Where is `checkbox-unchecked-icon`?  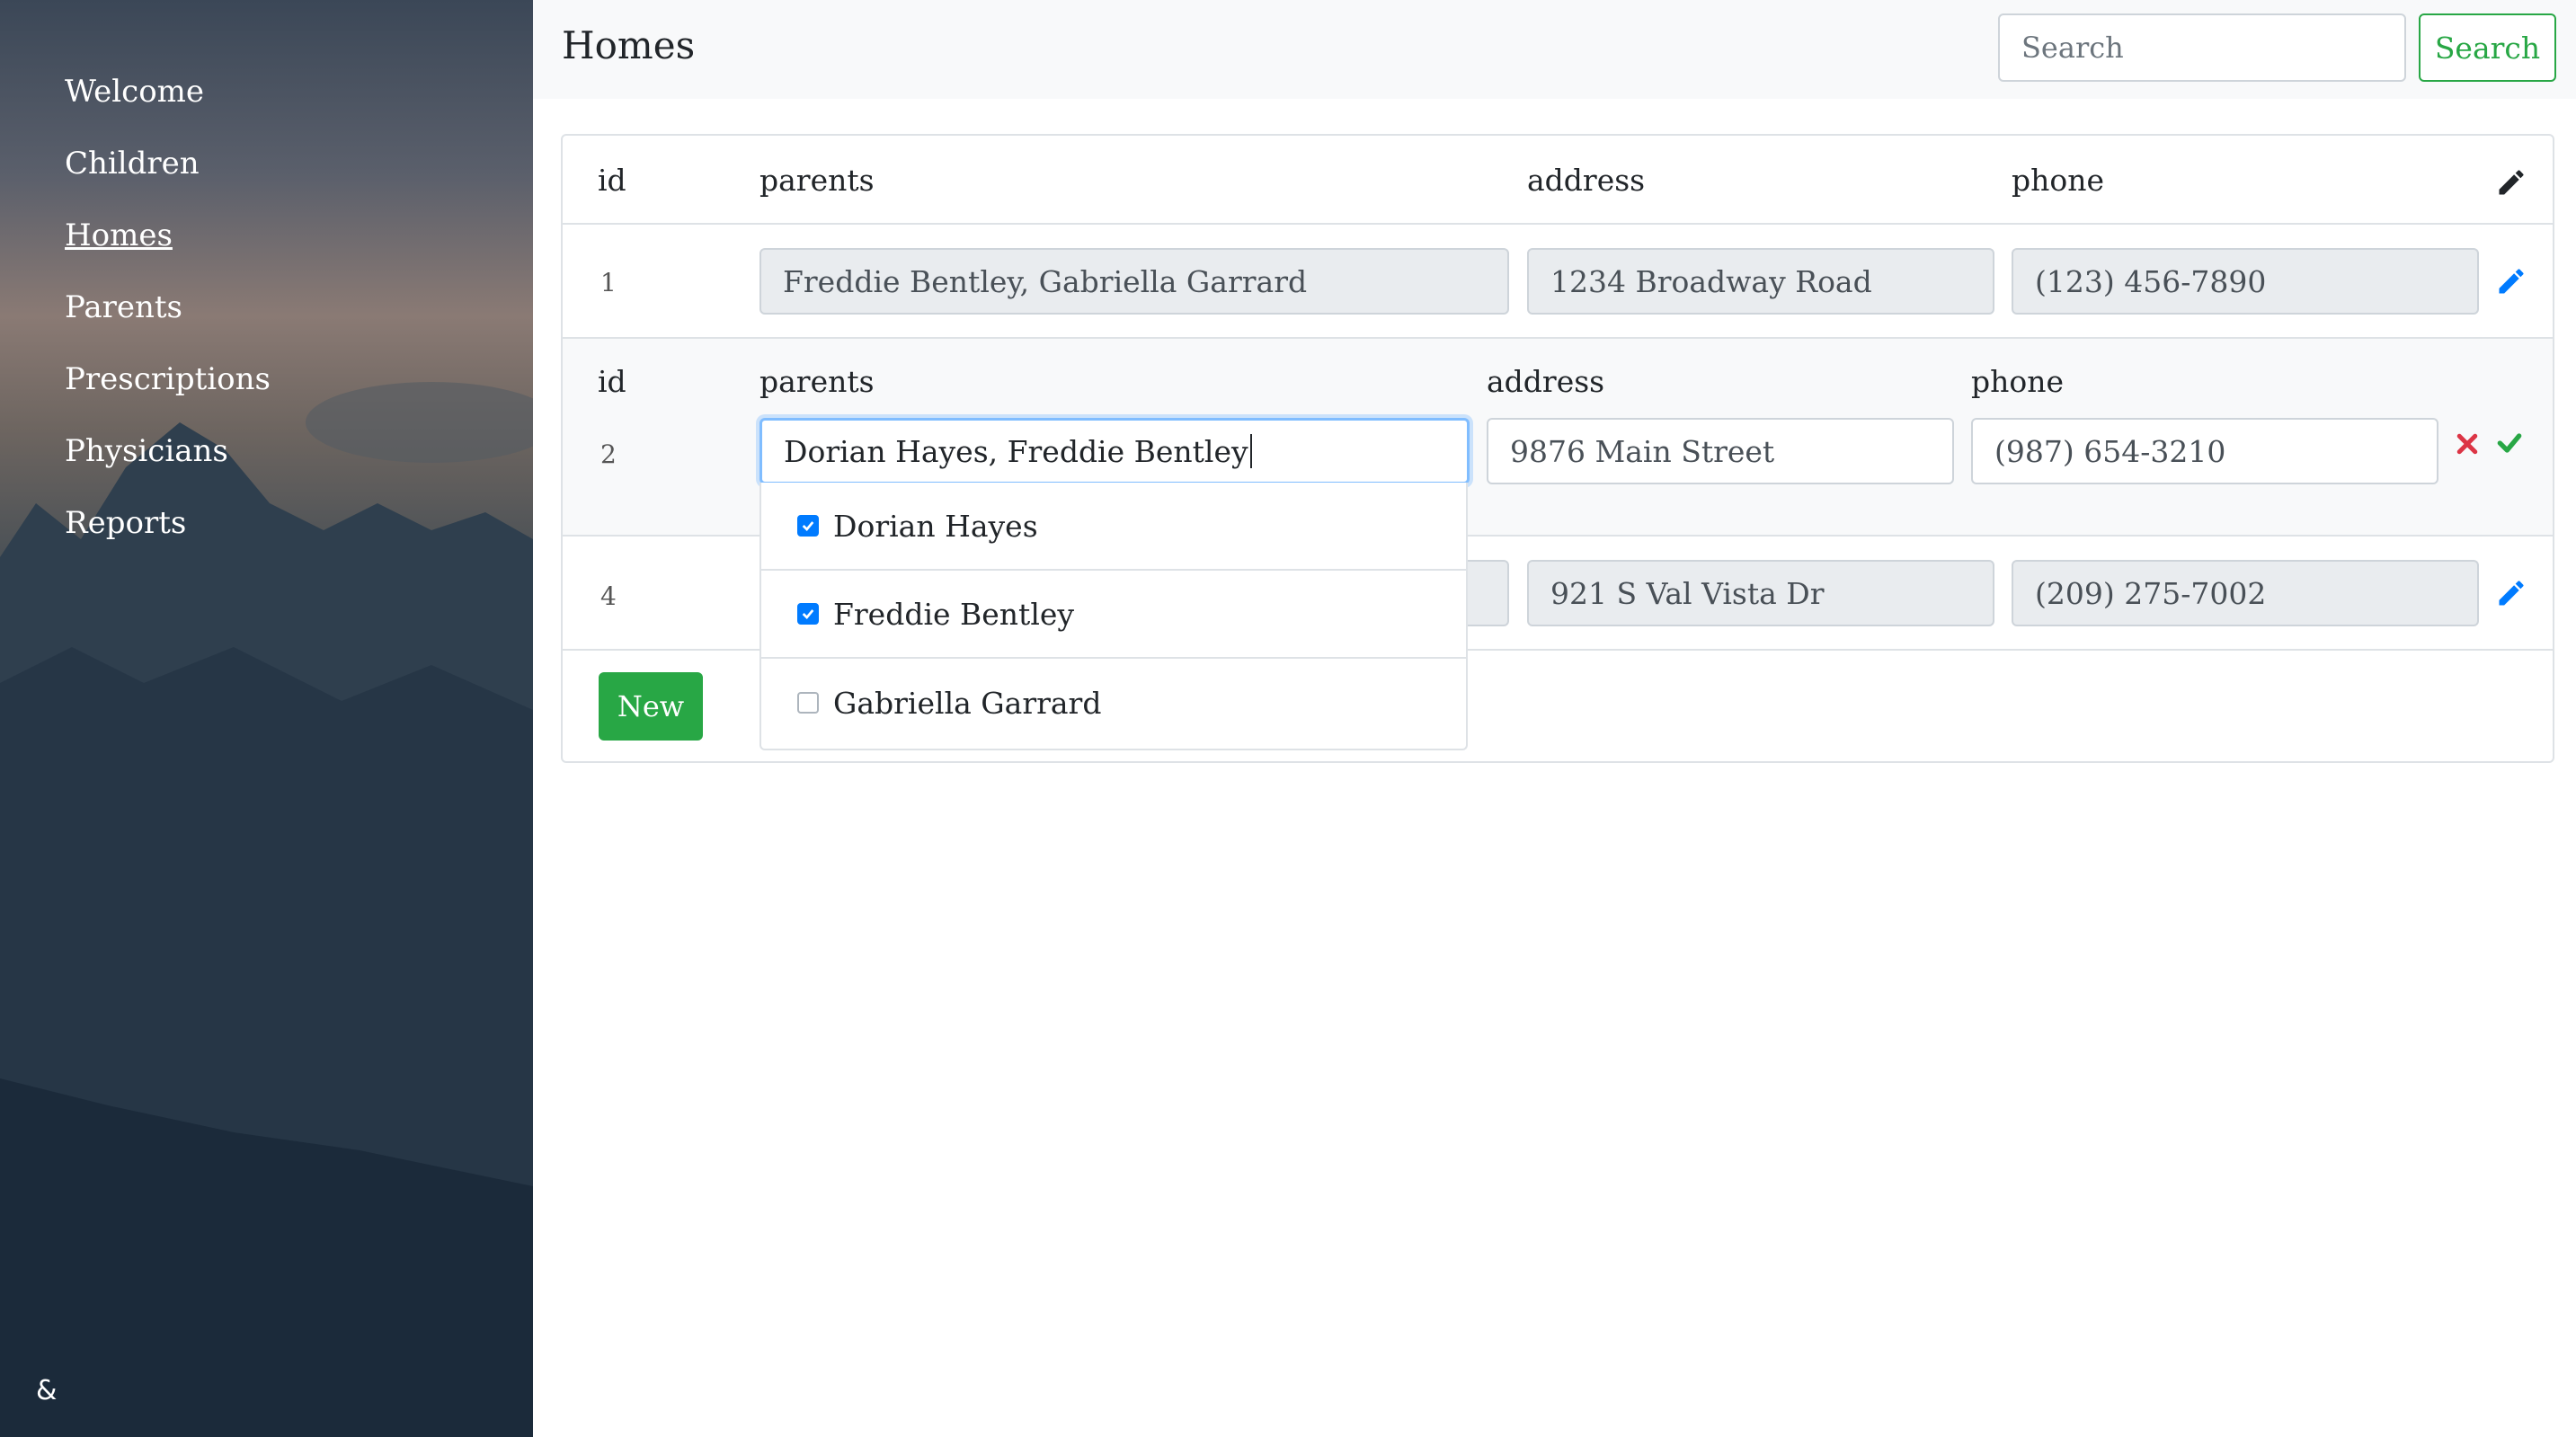 checkbox-unchecked-icon is located at coordinates (808, 703).